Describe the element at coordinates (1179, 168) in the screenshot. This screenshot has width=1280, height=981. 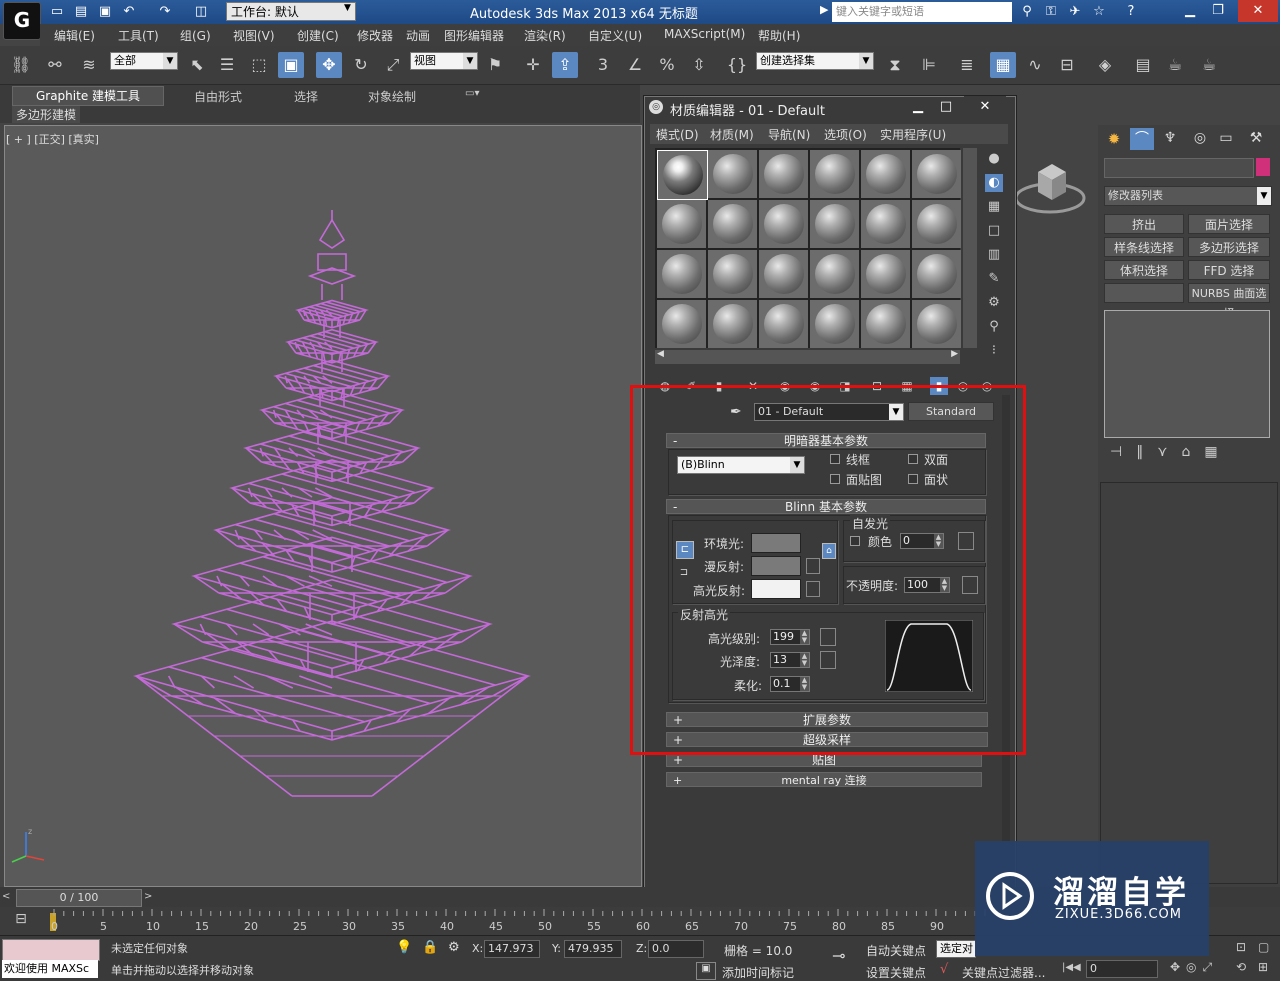
I see `object-name-field` at that location.